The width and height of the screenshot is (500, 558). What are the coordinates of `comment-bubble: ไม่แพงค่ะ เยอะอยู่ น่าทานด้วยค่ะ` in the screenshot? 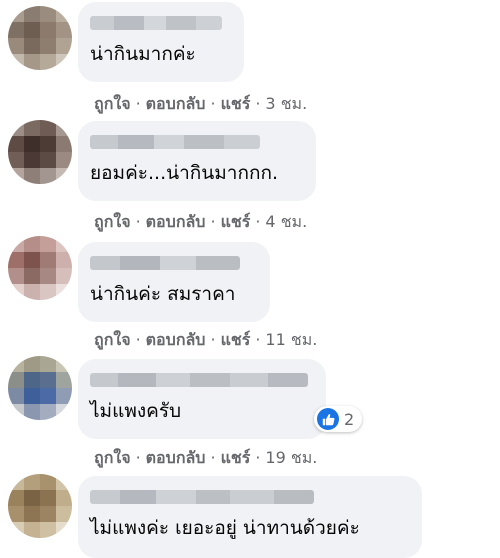 It's located at (250, 517).